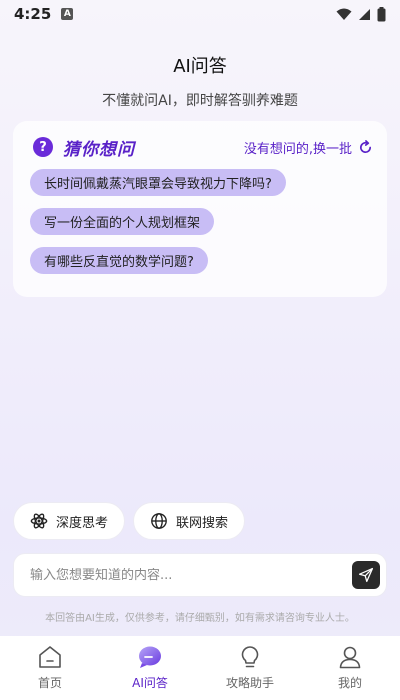 The height and width of the screenshot is (700, 400). Describe the element at coordinates (43, 147) in the screenshot. I see `question-icon: ?` at that location.